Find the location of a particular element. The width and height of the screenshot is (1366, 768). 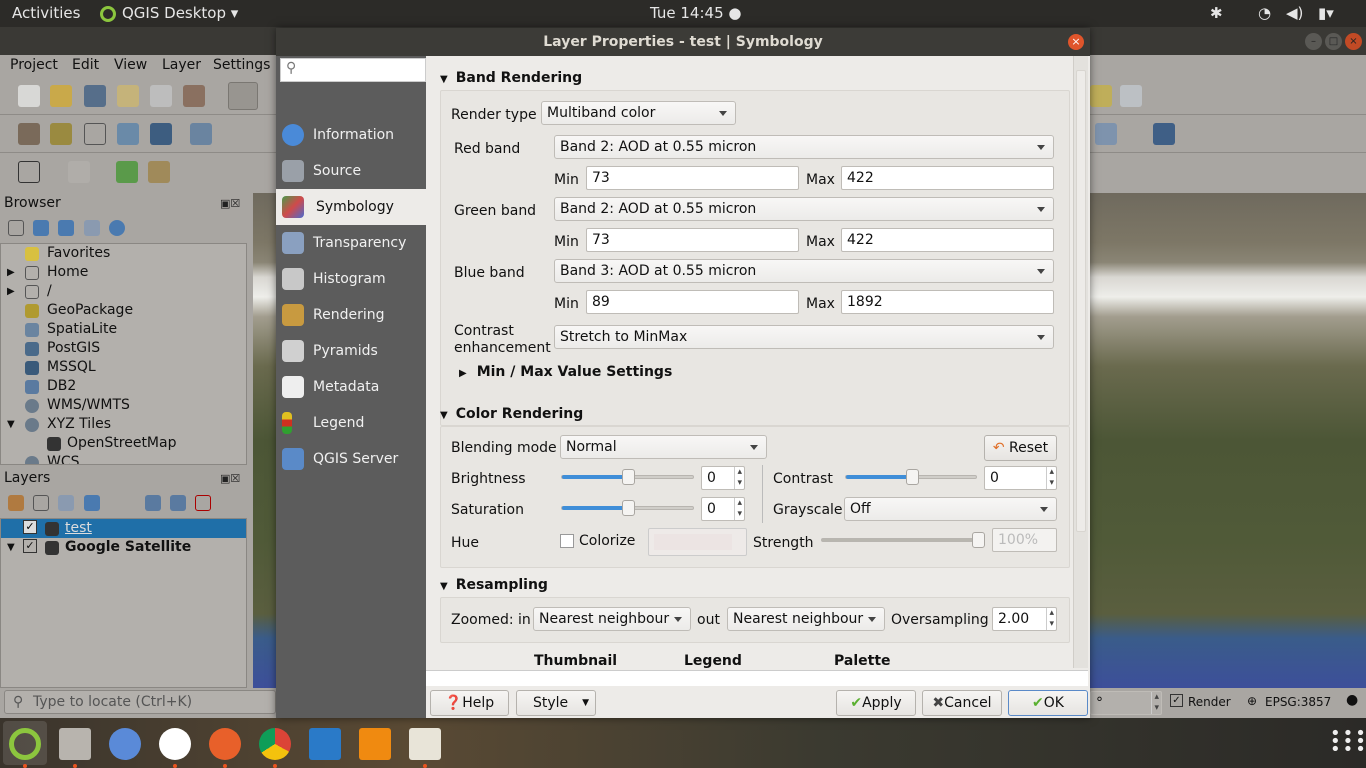

resampling-header: ▼ Resampling is located at coordinates (494, 585).